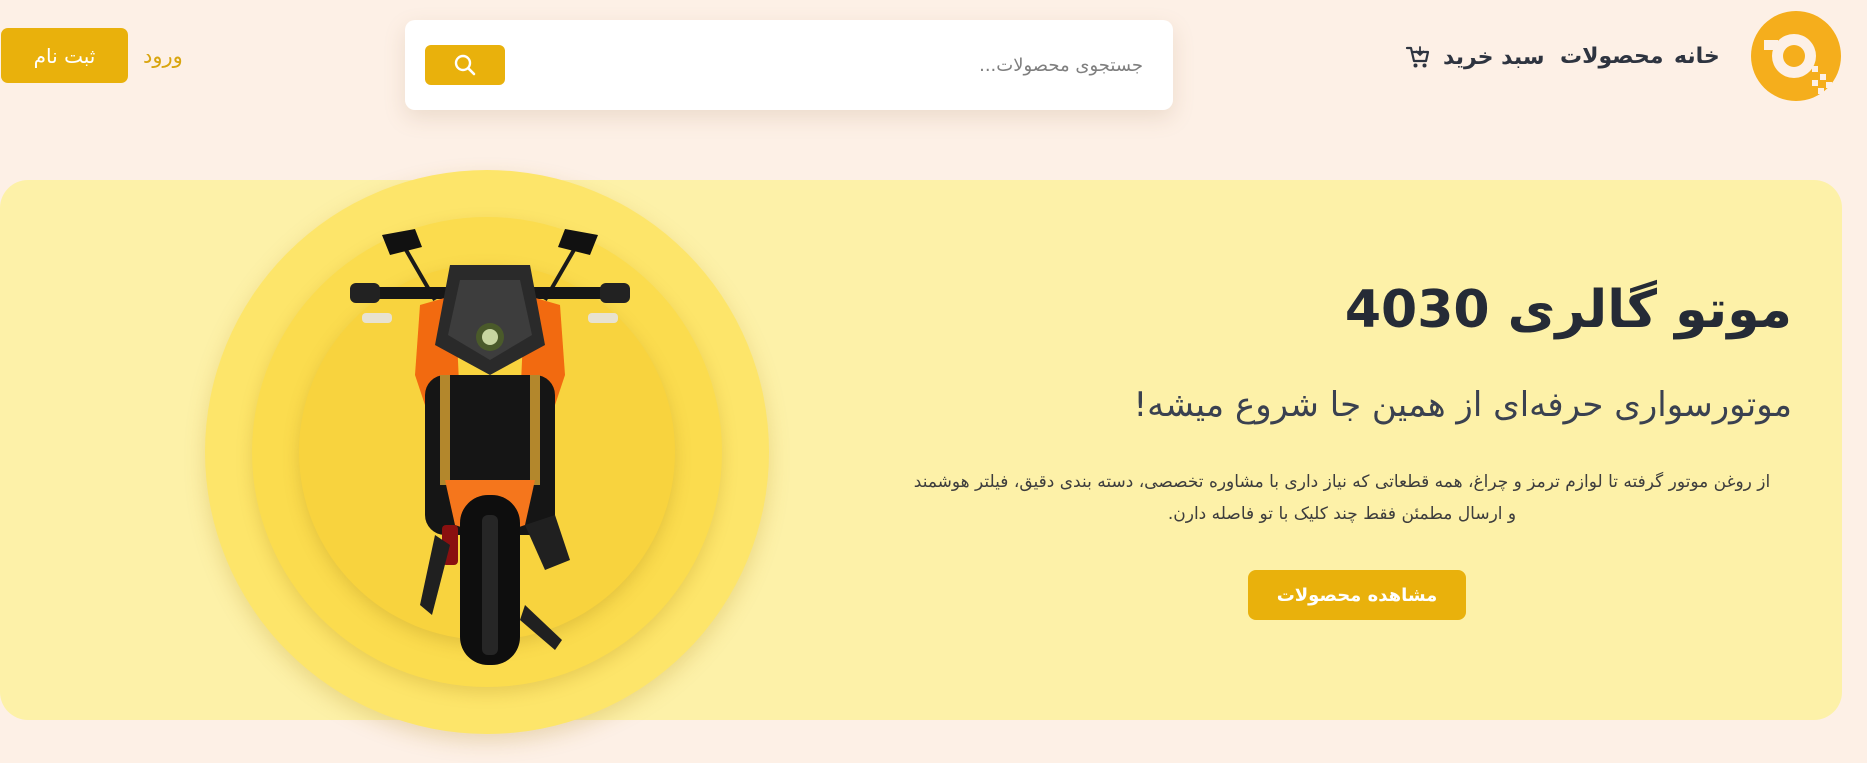 Image resolution: width=1867 pixels, height=763 pixels. I want to click on search-bar, so click(789, 65).